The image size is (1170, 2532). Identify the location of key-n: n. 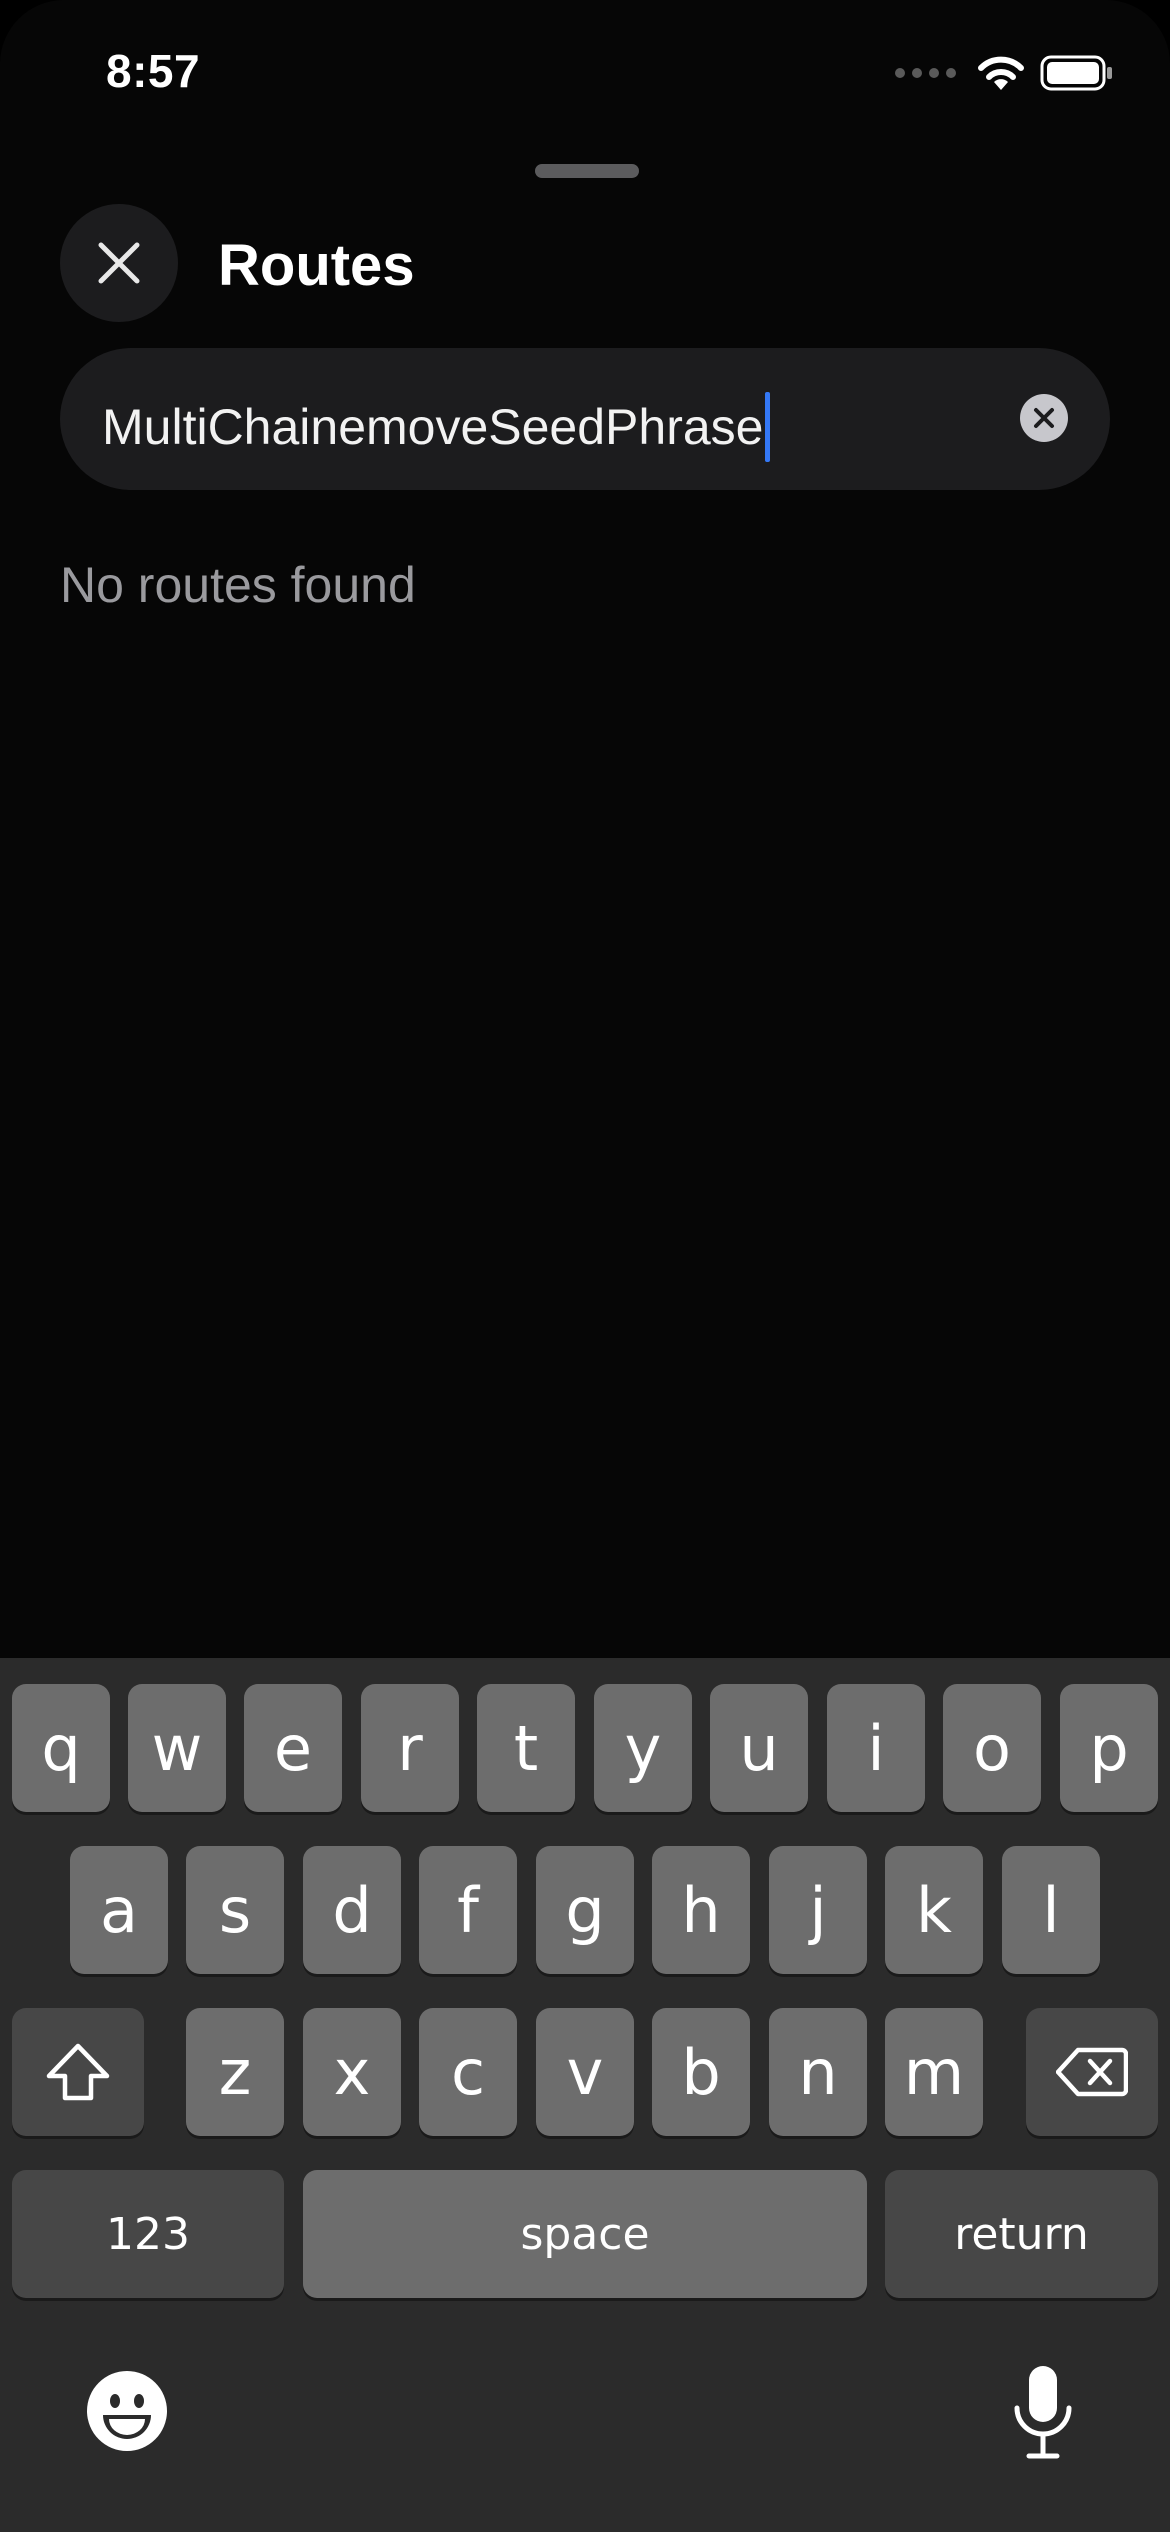
(818, 2072).